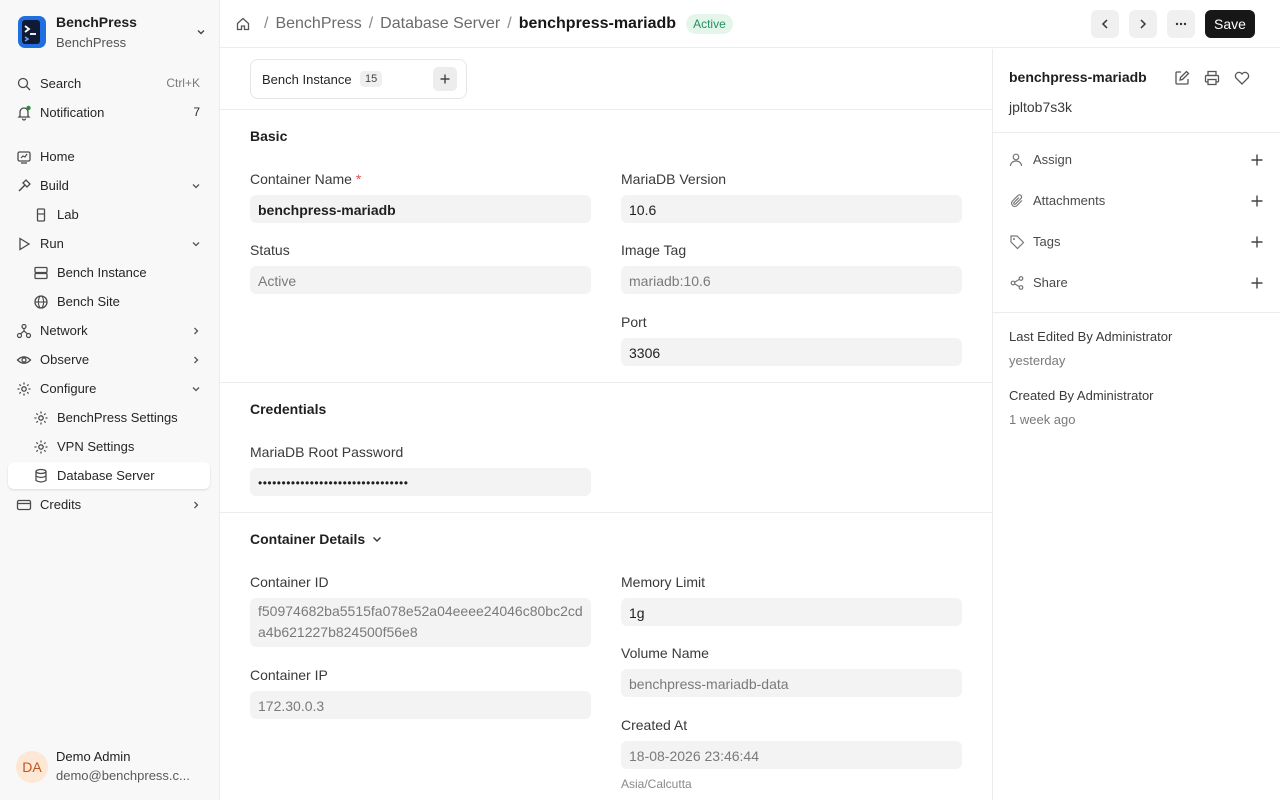 The width and height of the screenshot is (1280, 800). Describe the element at coordinates (1230, 24) in the screenshot. I see `save-button: Save` at that location.